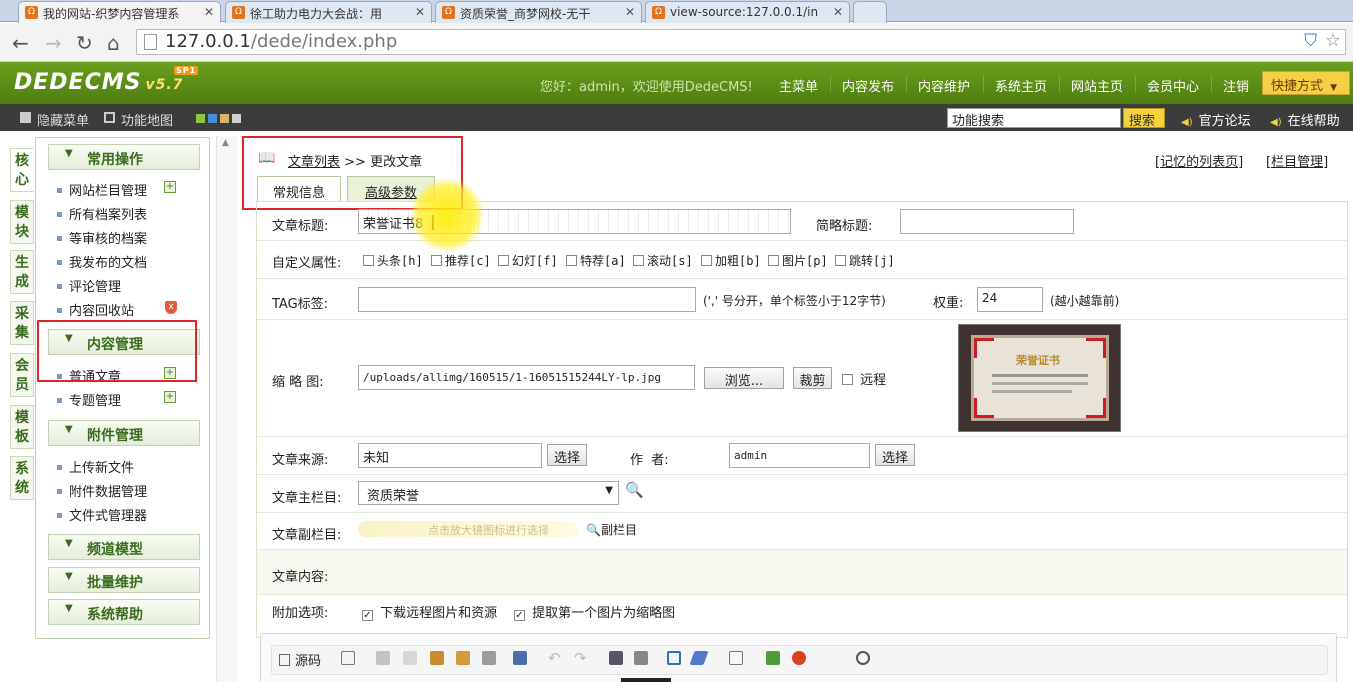 The width and height of the screenshot is (1353, 682). I want to click on forward-arrow-icon: →, so click(53, 43).